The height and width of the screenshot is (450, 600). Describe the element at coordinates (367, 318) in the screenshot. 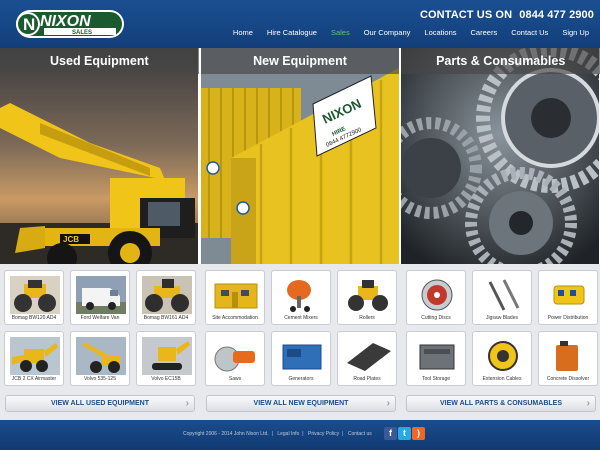

I see `tile-label: Rollers` at that location.